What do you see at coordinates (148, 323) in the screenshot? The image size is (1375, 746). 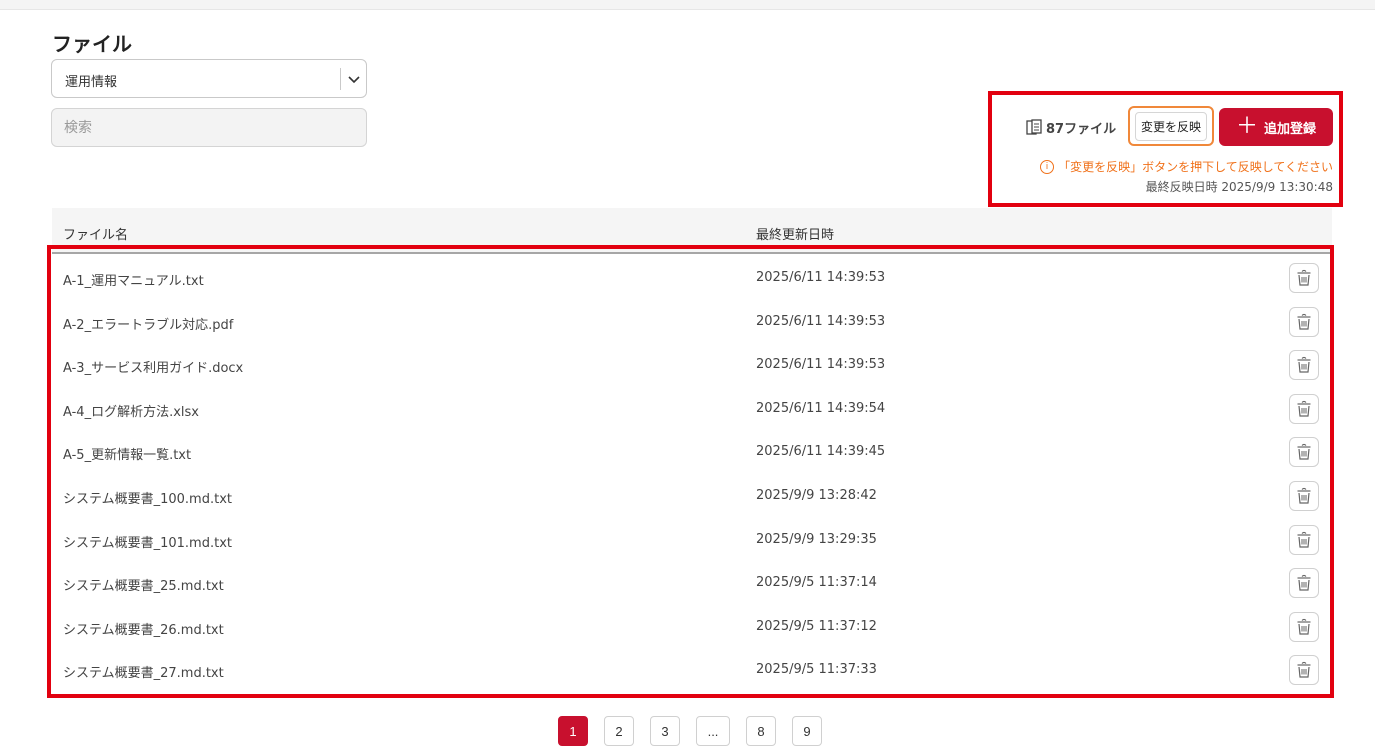 I see `file-name: A-2_エラートラブル対応.pdf` at bounding box center [148, 323].